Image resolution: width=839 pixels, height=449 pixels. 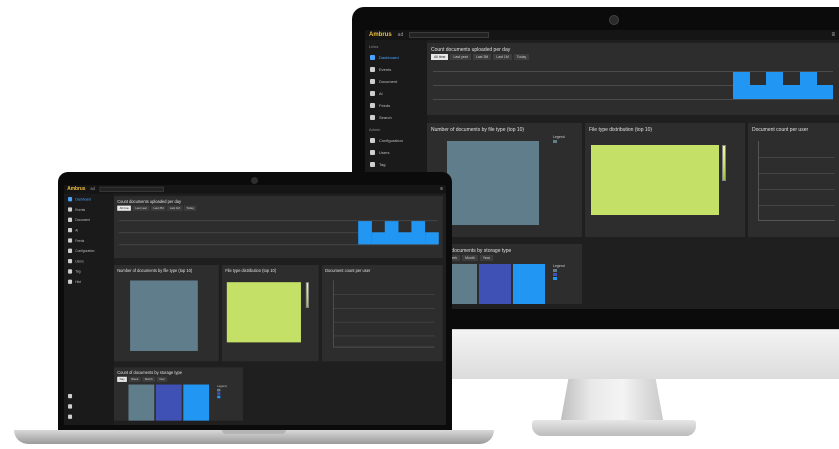 What do you see at coordinates (122, 379) in the screenshot?
I see `chip-day: Day` at bounding box center [122, 379].